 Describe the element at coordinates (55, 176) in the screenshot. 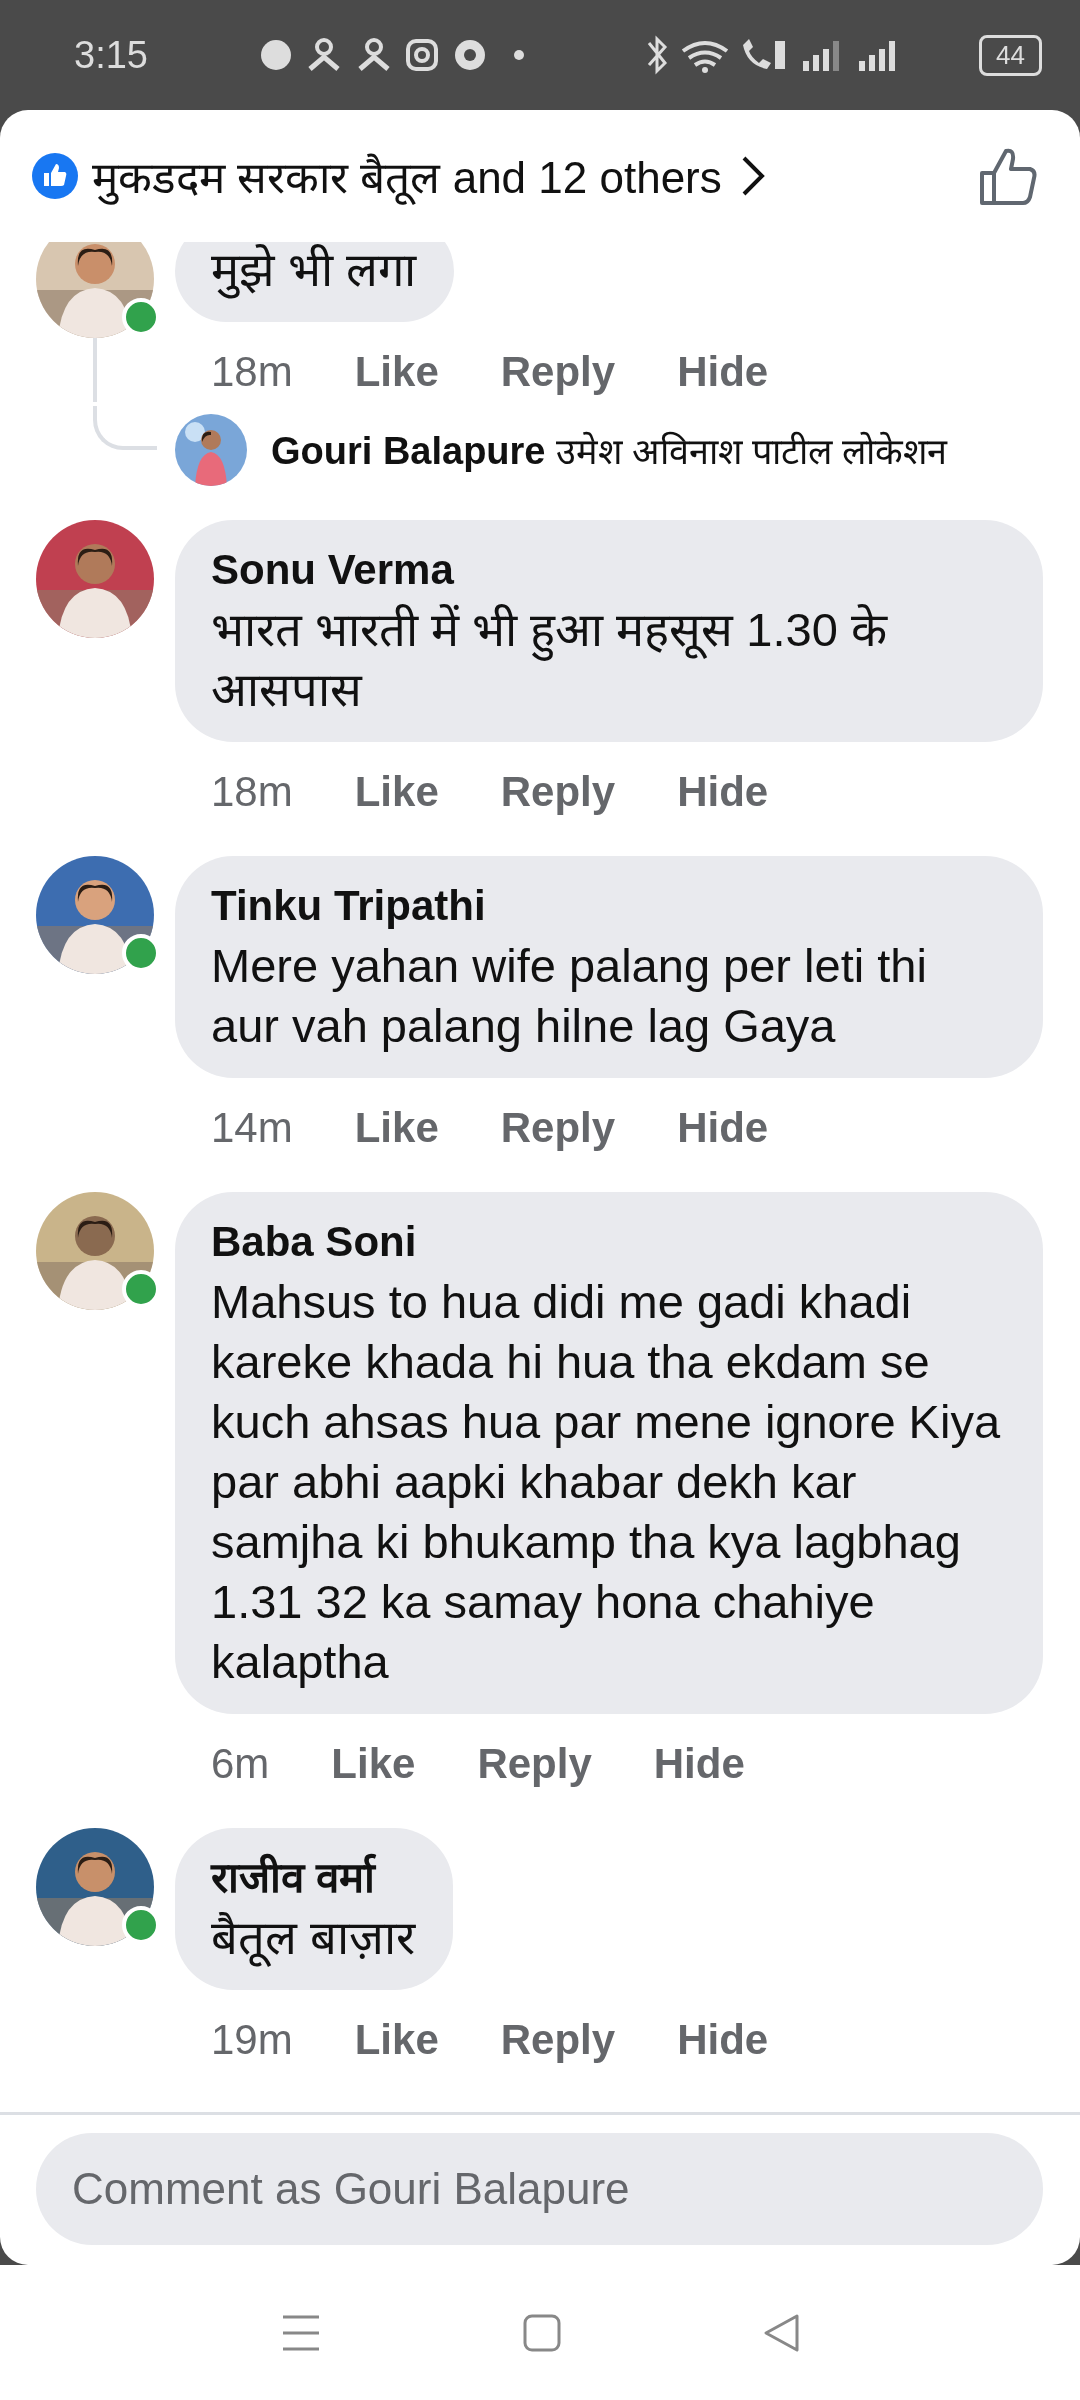

I see `like-reaction-icon` at that location.